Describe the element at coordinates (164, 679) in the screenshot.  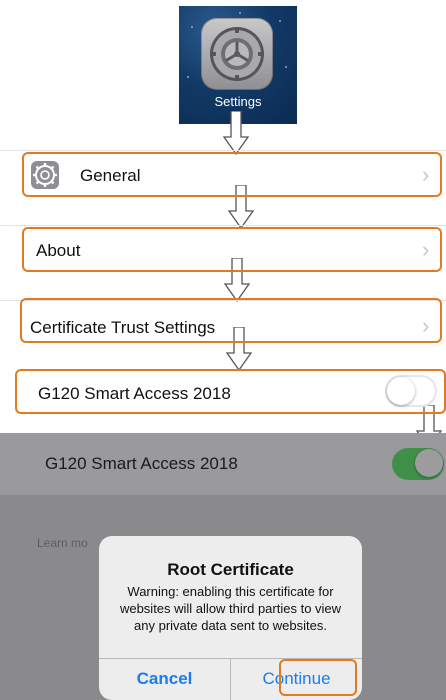
I see `cancel-button: Cancel` at that location.